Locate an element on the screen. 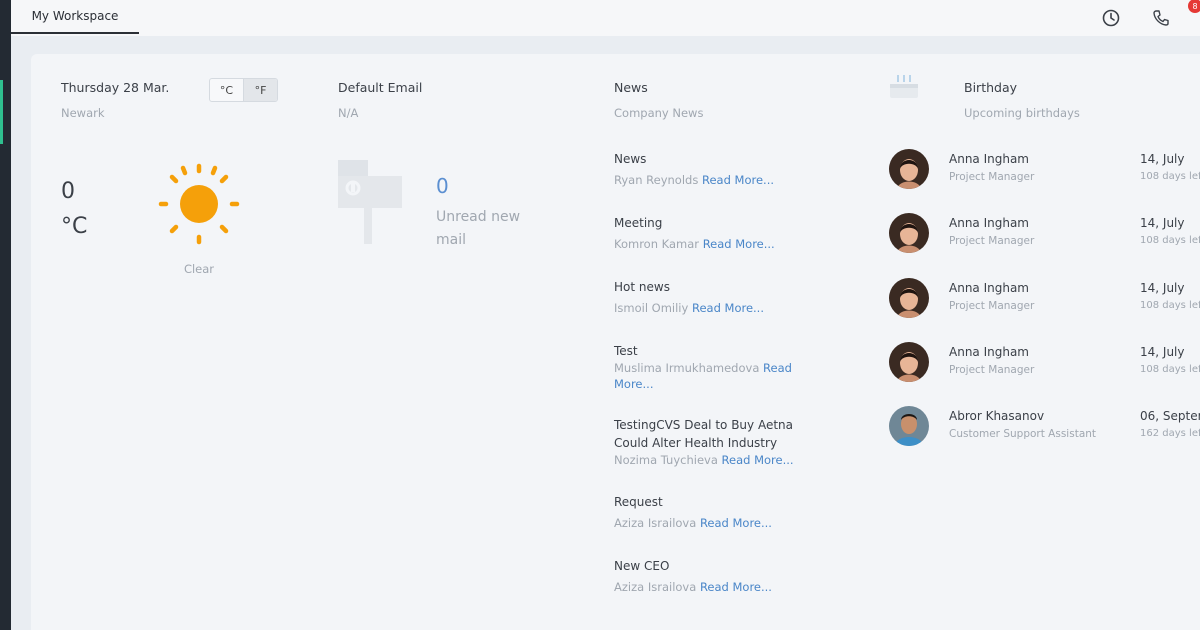 This screenshot has width=1200, height=630. fahrenheit-button: °F is located at coordinates (260, 90).